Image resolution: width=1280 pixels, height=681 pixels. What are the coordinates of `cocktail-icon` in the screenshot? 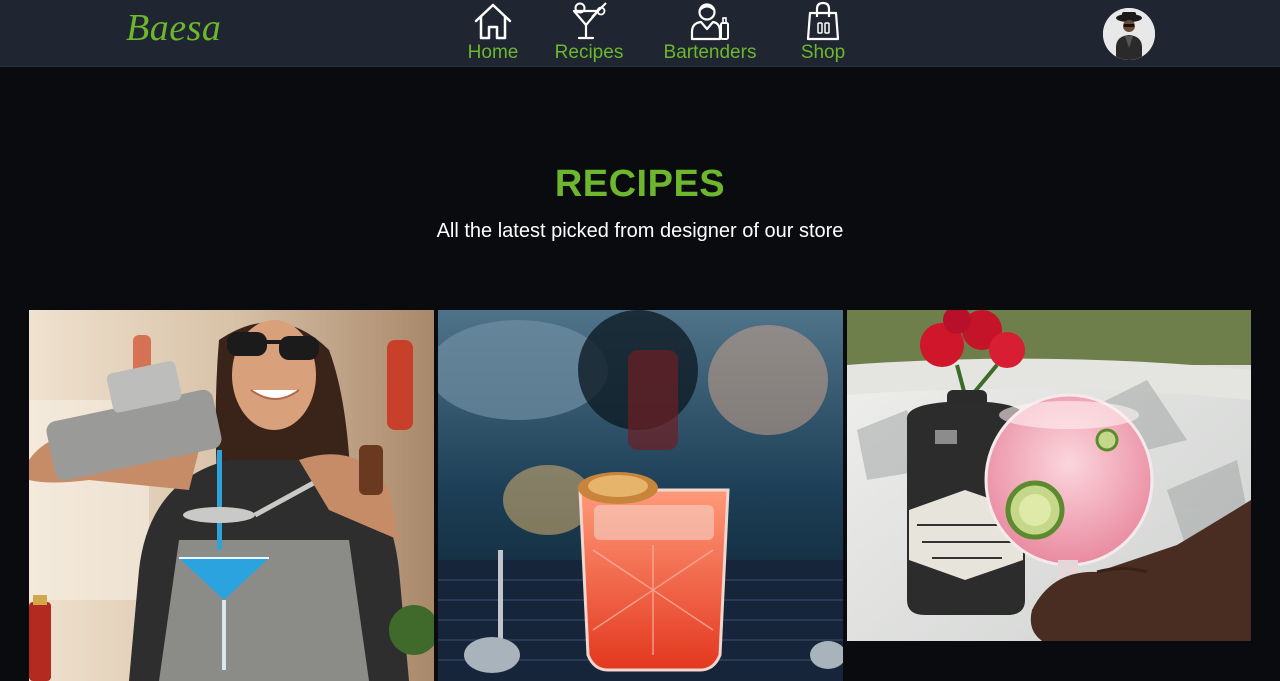 It's located at (589, 21).